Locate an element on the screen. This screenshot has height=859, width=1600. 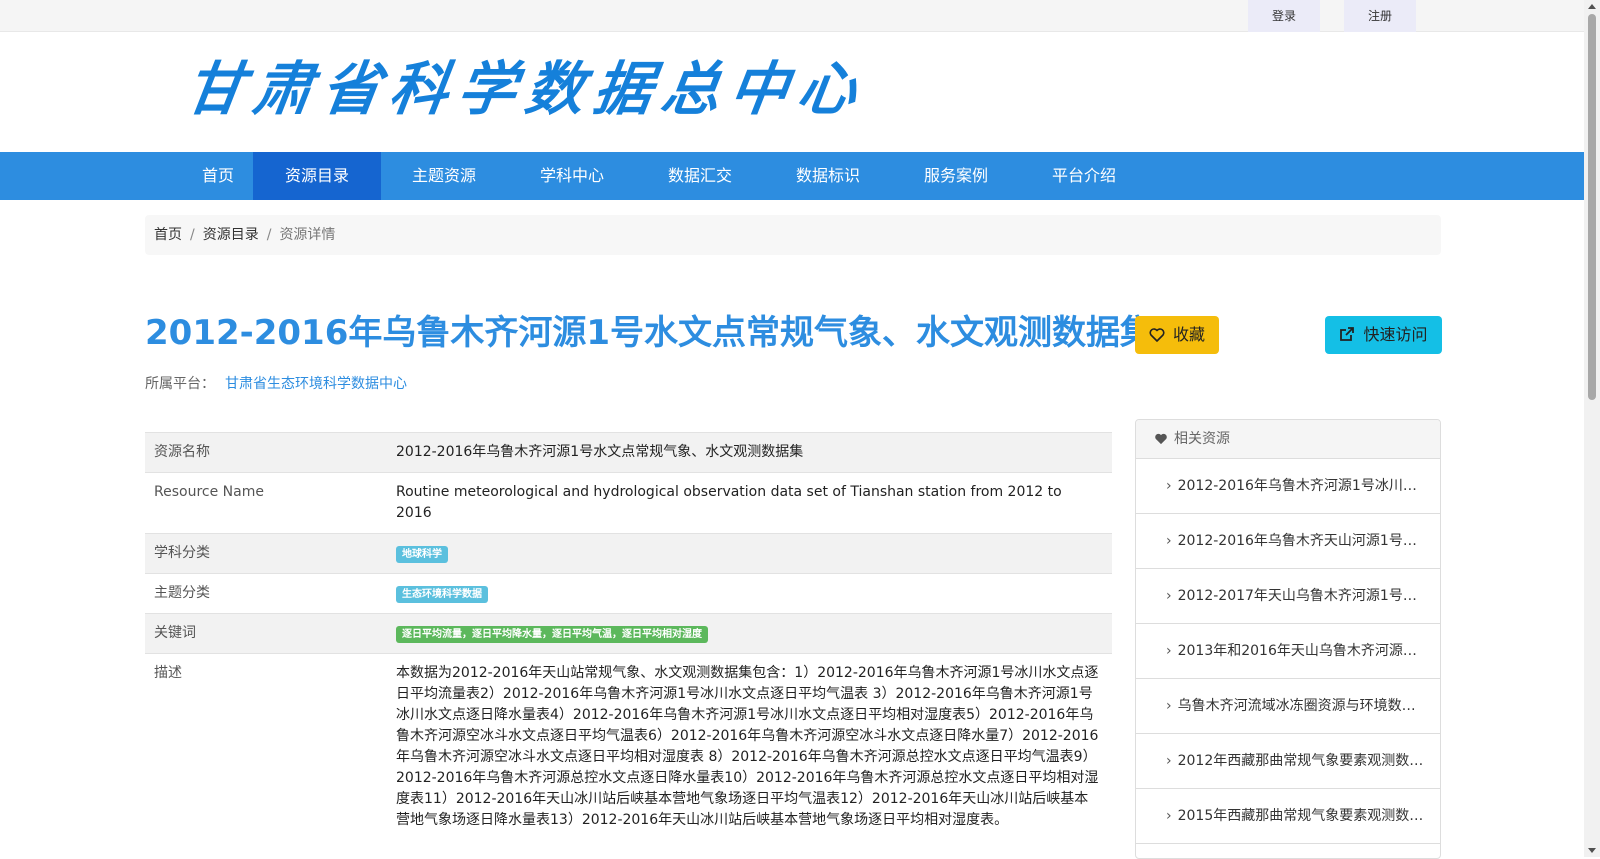
register-button: 注册 is located at coordinates (1380, 16).